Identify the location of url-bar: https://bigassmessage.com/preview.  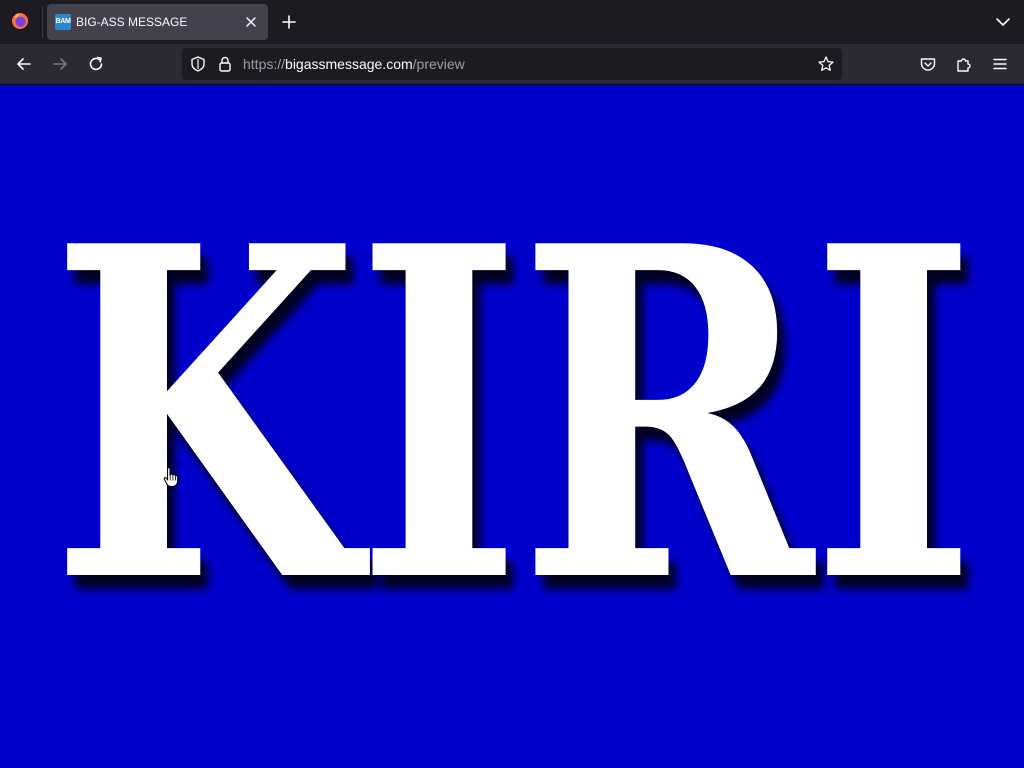
(512, 64).